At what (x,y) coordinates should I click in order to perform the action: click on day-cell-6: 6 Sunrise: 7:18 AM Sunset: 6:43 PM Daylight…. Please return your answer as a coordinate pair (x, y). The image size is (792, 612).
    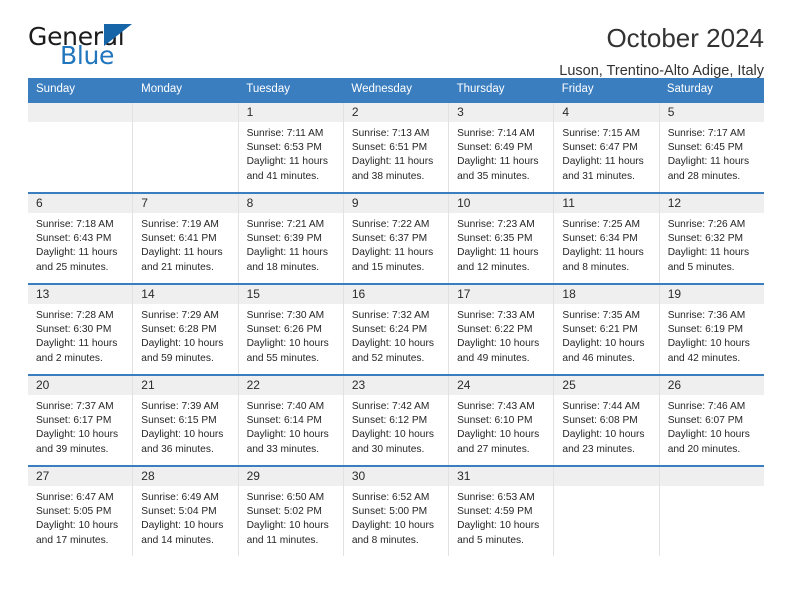
    Looking at the image, I should click on (81, 238).